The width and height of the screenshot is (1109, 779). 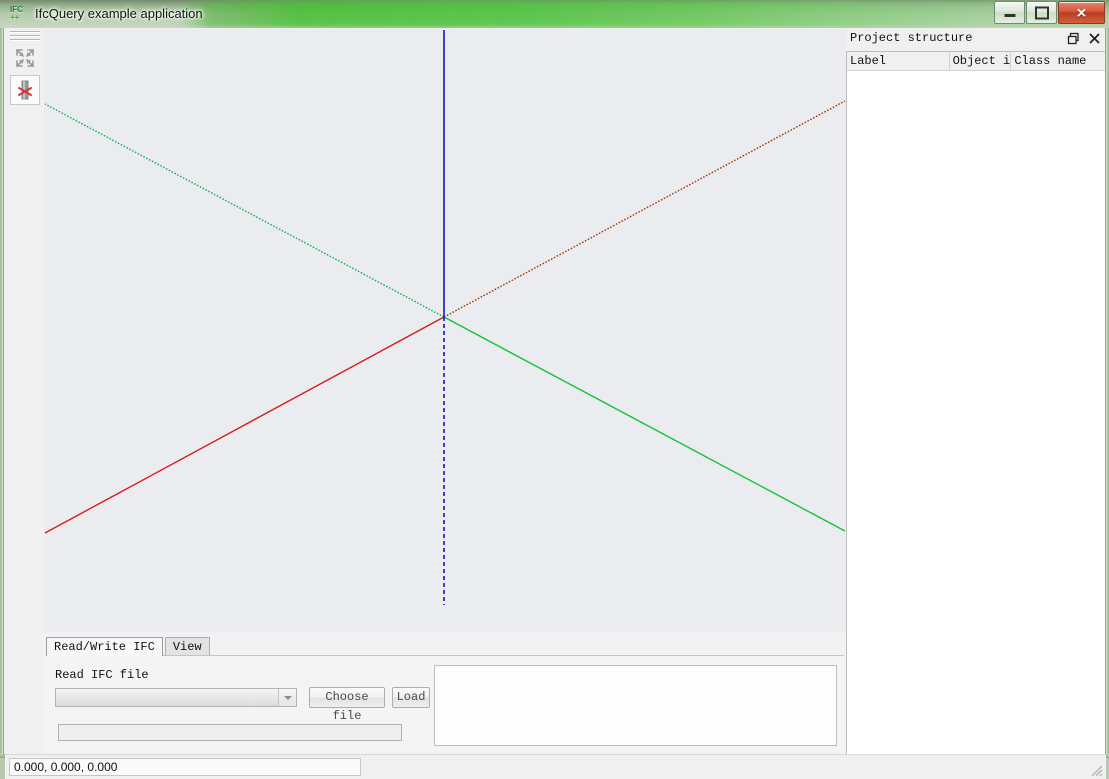 What do you see at coordinates (102, 675) in the screenshot?
I see `read-ifc-file-label: Read IFC file` at bounding box center [102, 675].